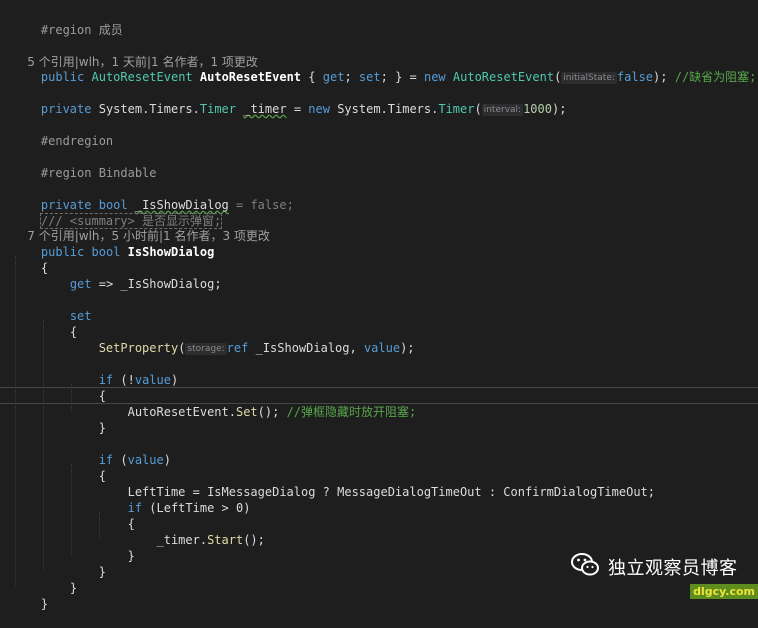  I want to click on condition: (LeftTime > 0), so click(196, 508).